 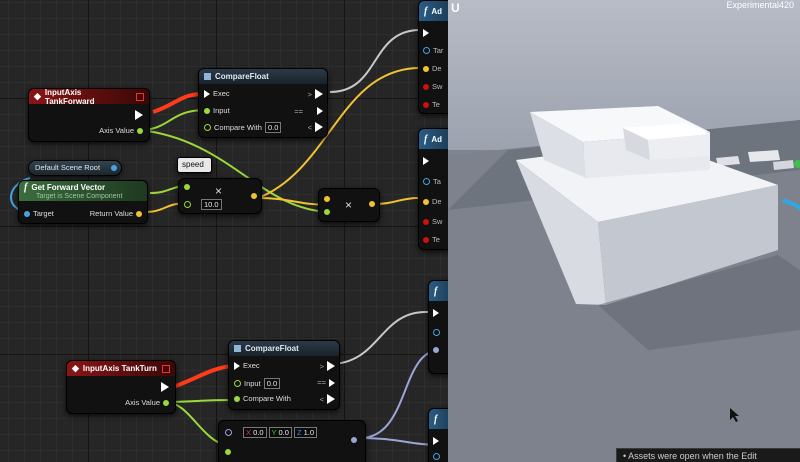 I want to click on multiply-symbol: ×, so click(x=349, y=205).